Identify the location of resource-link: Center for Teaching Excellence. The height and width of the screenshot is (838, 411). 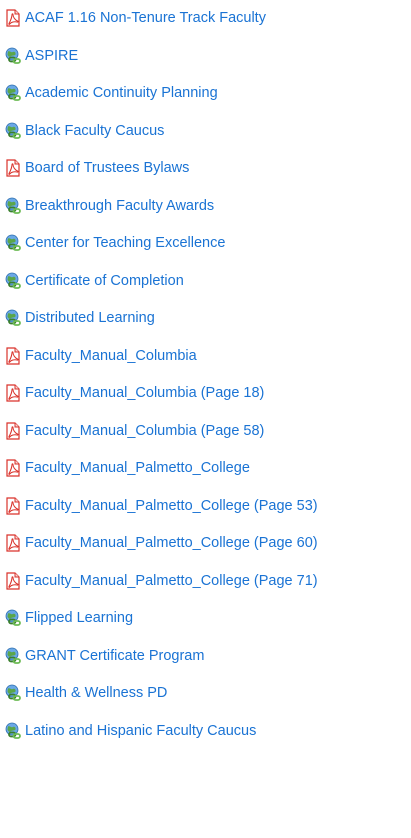
(114, 243).